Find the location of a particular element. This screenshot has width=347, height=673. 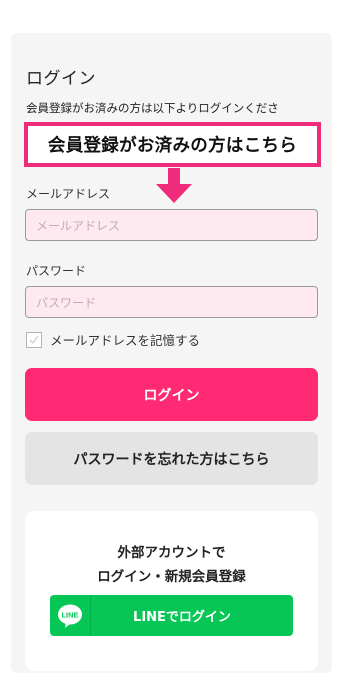

remember-email-option: メールアドレスを記憶する is located at coordinates (113, 339).